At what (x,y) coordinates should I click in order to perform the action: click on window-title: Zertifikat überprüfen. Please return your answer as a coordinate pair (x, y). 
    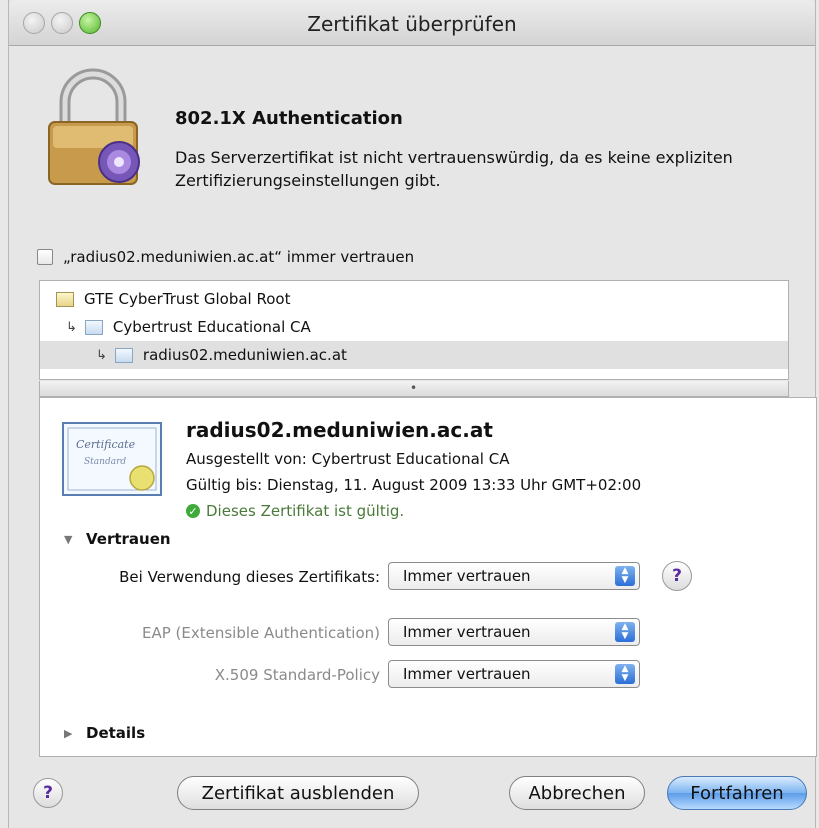
    Looking at the image, I should click on (412, 24).